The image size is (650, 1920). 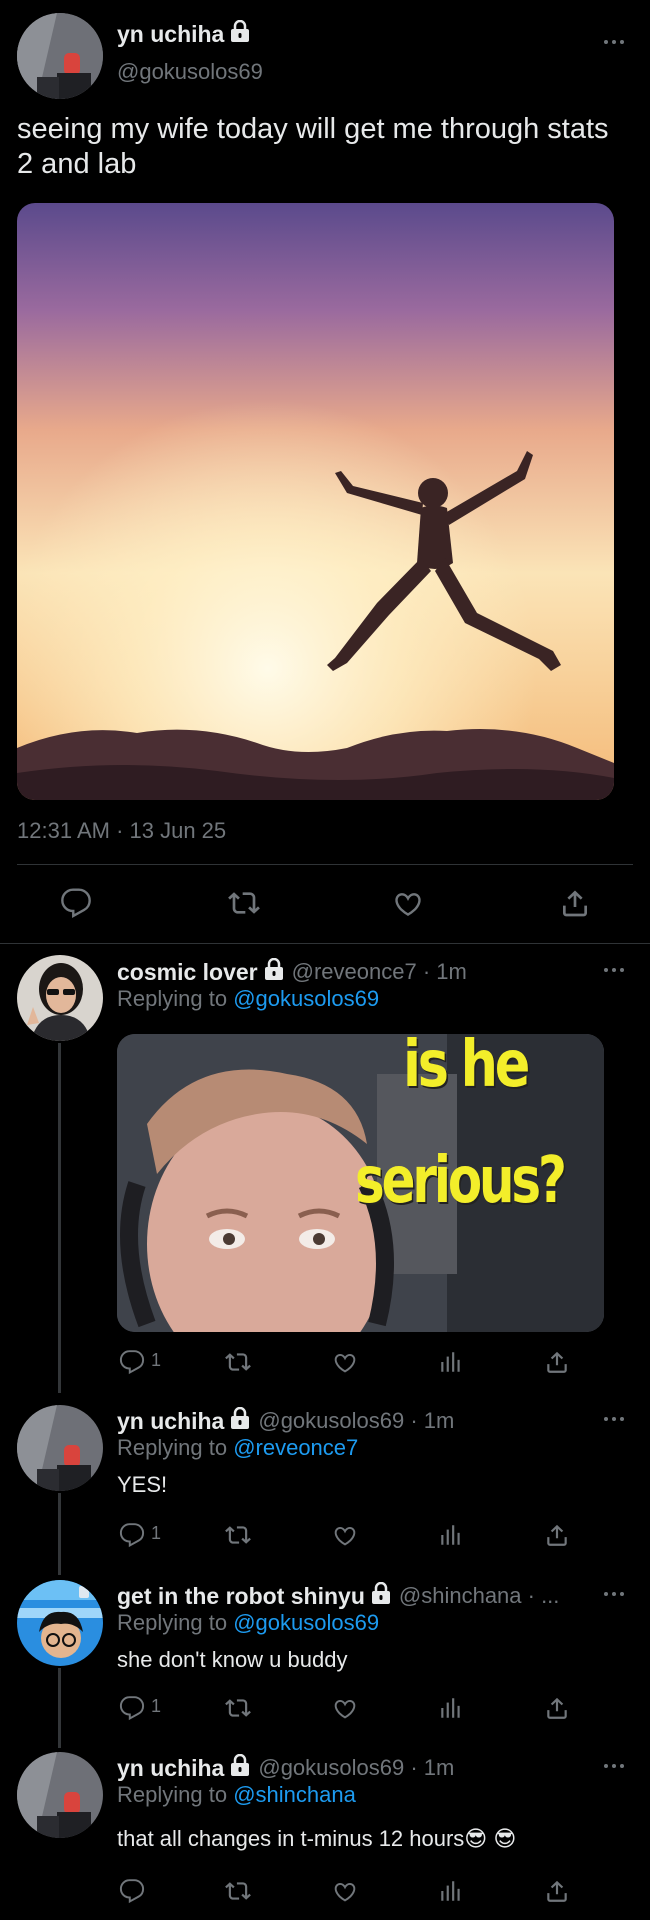 What do you see at coordinates (379, 972) in the screenshot?
I see `handle-time: @reveonce7 · 1m` at bounding box center [379, 972].